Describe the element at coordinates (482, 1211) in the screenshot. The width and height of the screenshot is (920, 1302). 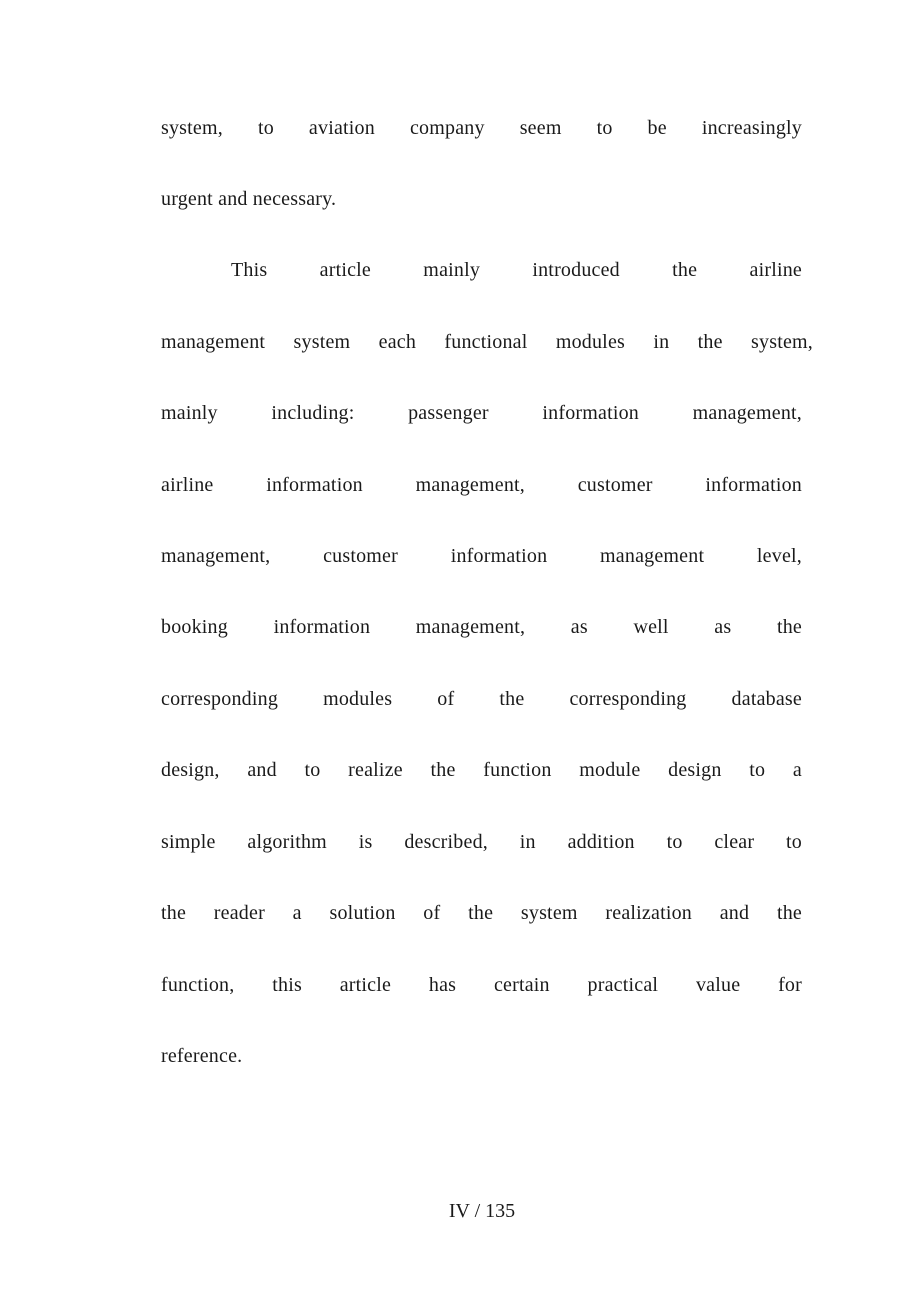
I see `page-number: IV / 135` at that location.